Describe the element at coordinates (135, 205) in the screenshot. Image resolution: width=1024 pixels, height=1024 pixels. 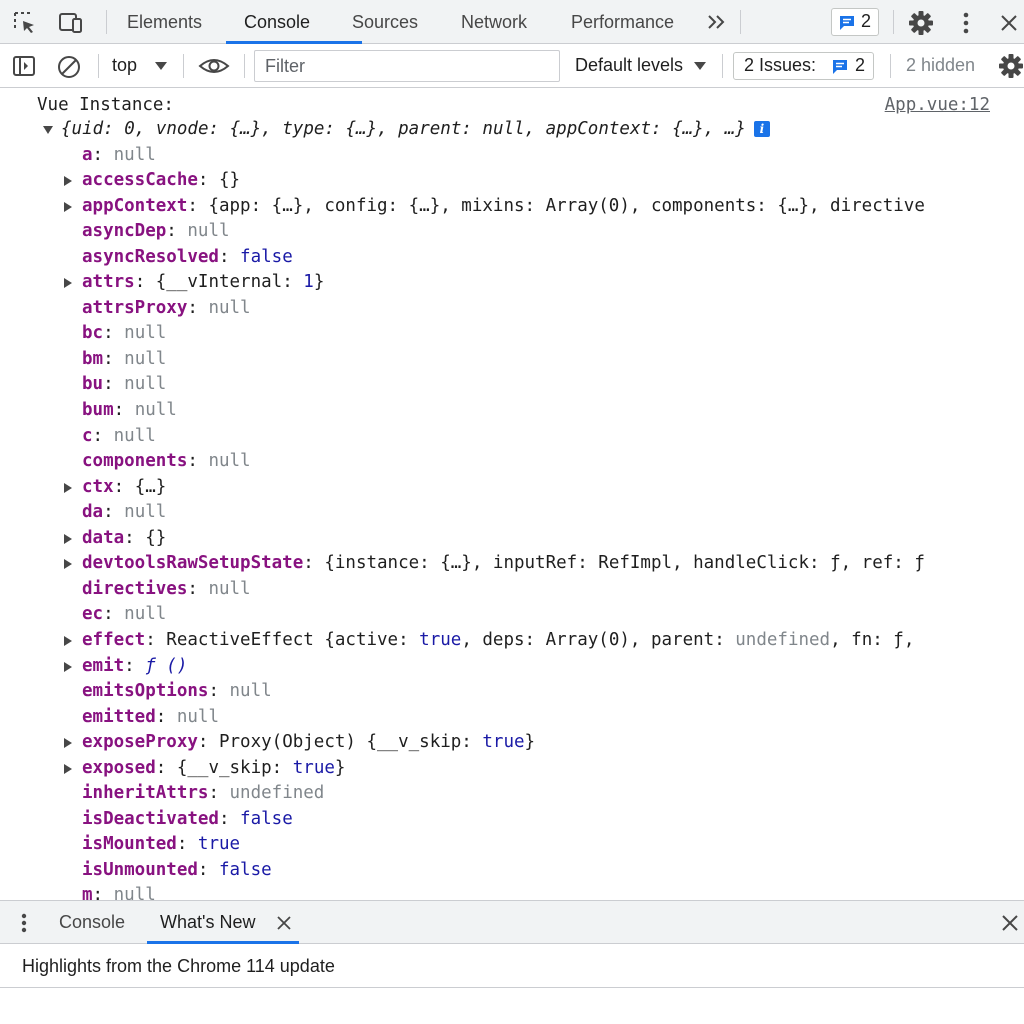
I see `property-key: appContext` at that location.